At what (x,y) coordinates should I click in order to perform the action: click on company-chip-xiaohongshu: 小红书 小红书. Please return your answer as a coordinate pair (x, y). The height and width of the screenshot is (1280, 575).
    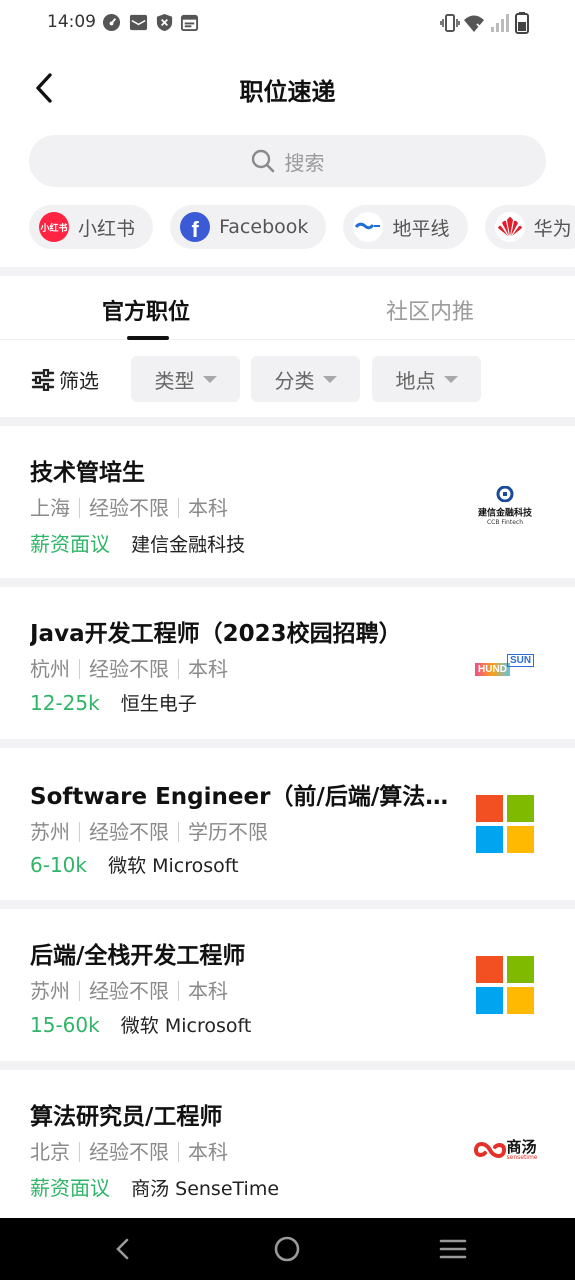
    Looking at the image, I should click on (91, 227).